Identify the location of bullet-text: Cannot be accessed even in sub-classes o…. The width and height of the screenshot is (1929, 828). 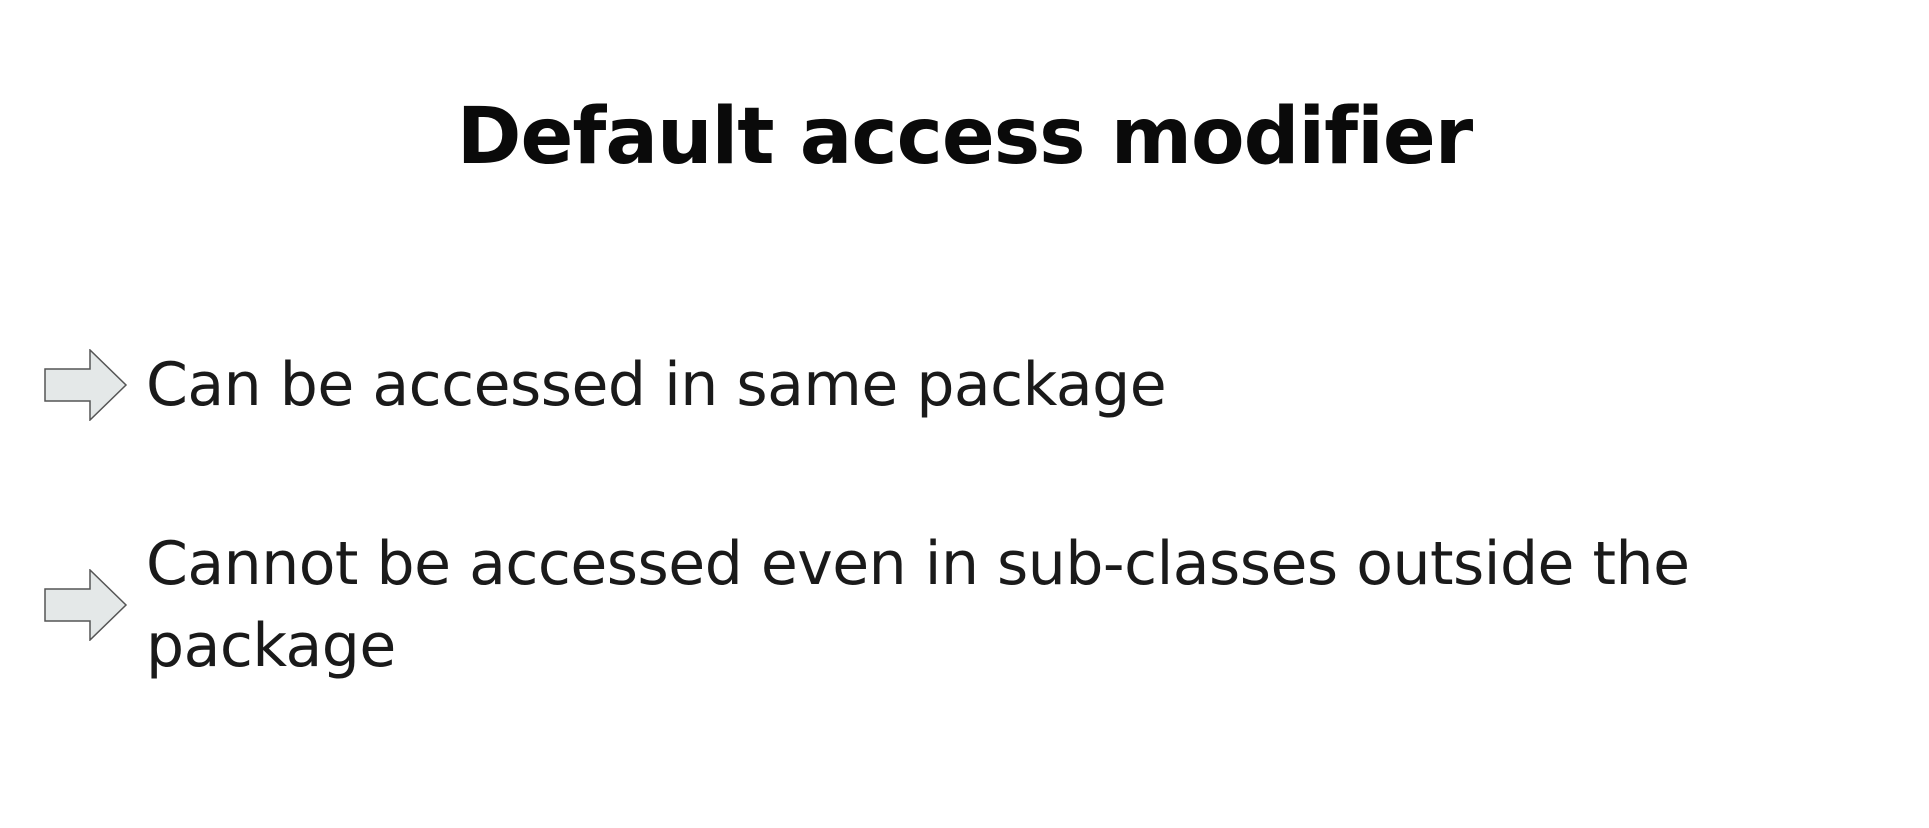
(918, 605).